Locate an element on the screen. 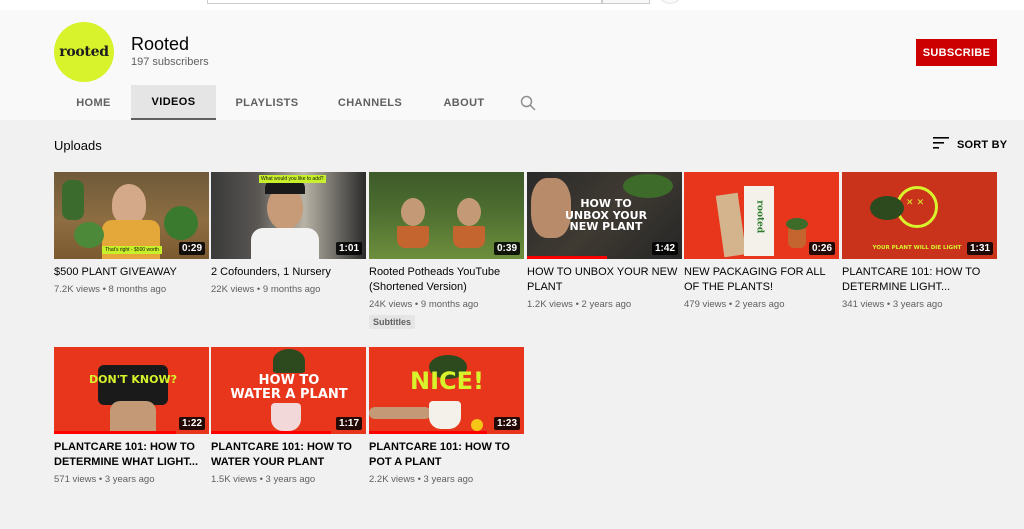 This screenshot has height=529, width=1024. subscribe-button: SUBSCRIBE is located at coordinates (956, 52).